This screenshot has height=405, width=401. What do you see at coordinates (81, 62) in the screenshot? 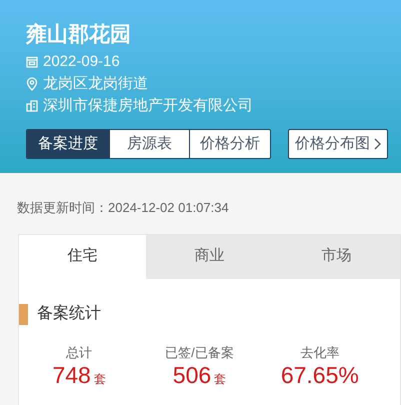
I see `date-text: 2022-09-16` at bounding box center [81, 62].